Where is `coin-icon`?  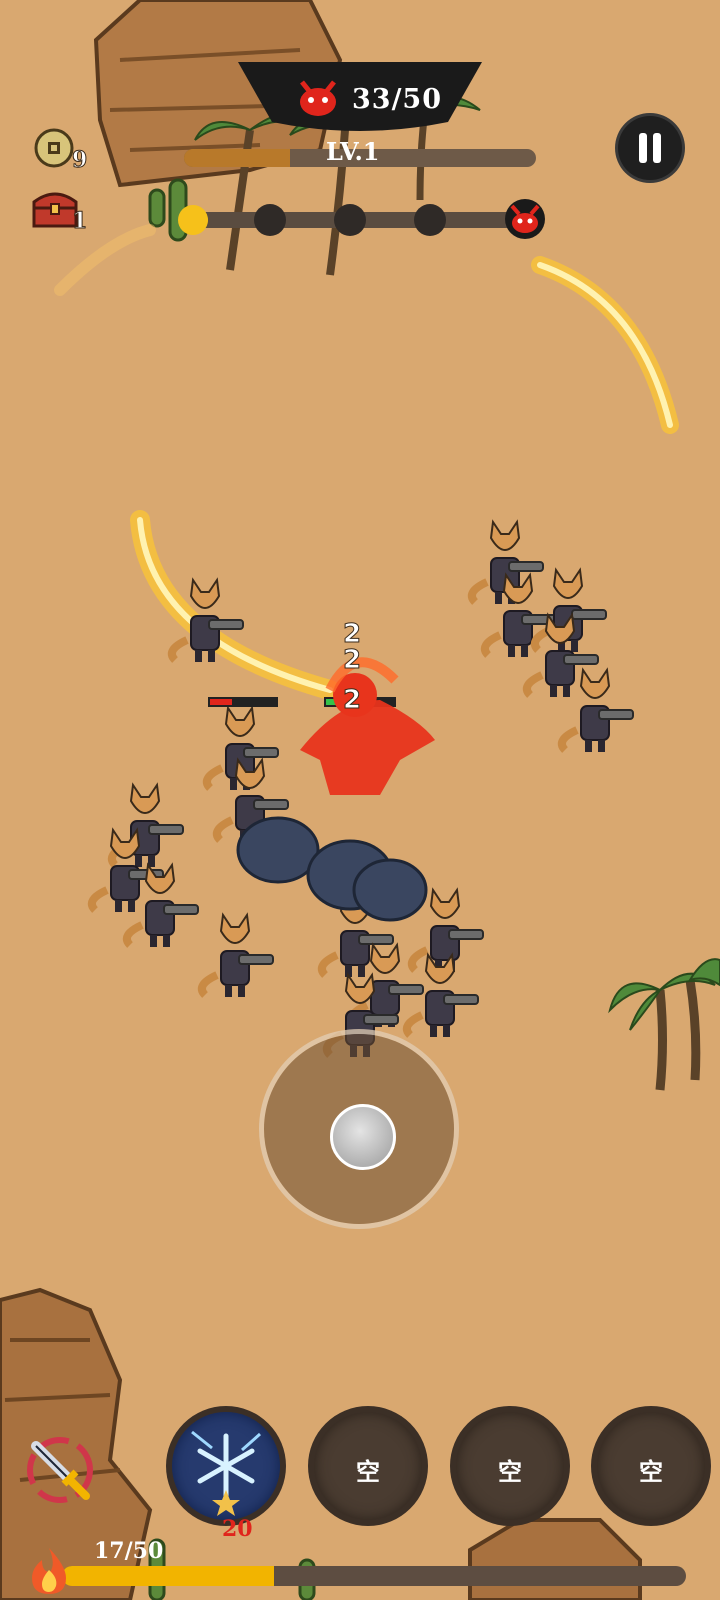 coin-icon is located at coordinates (54, 148).